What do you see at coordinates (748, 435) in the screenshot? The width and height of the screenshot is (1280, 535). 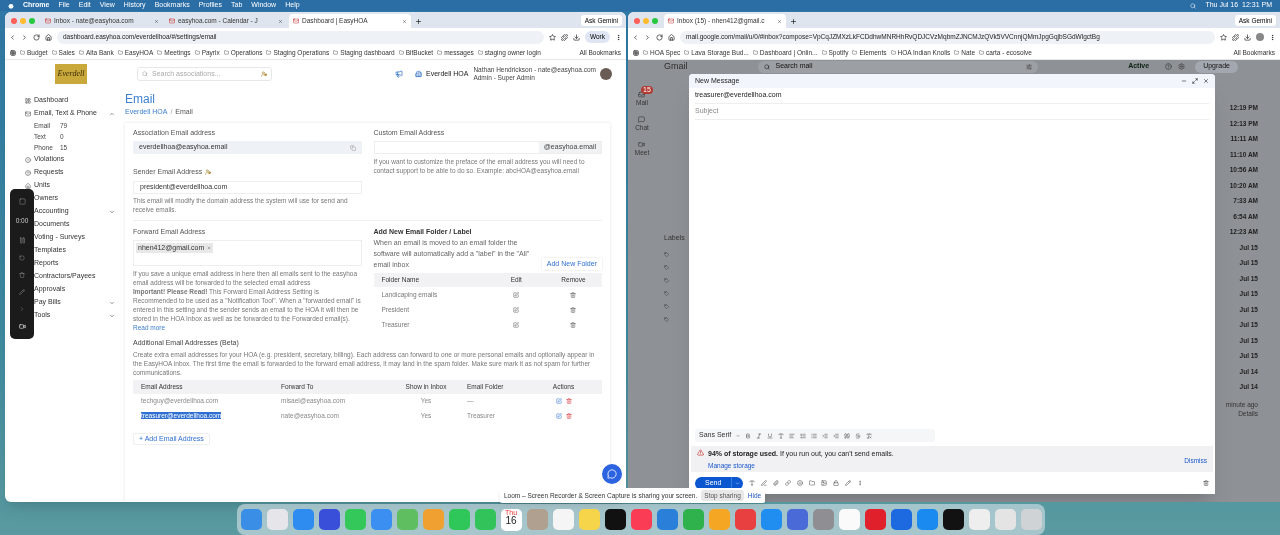 I see `bold-icon` at bounding box center [748, 435].